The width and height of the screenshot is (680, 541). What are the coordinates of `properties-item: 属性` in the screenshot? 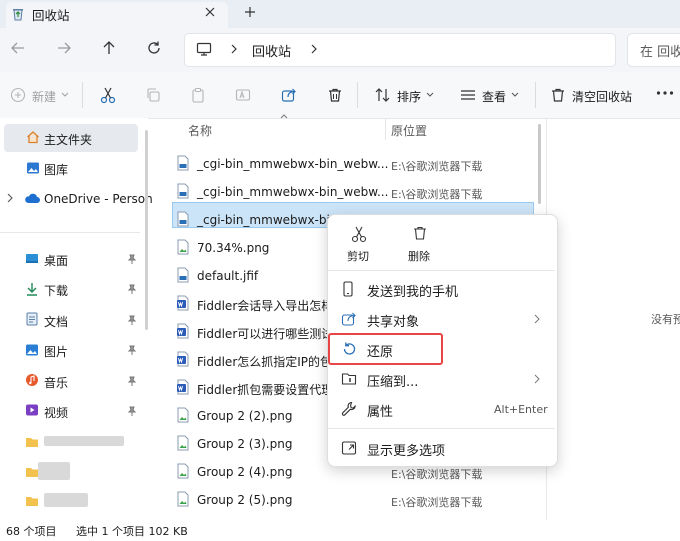 It's located at (380, 410).